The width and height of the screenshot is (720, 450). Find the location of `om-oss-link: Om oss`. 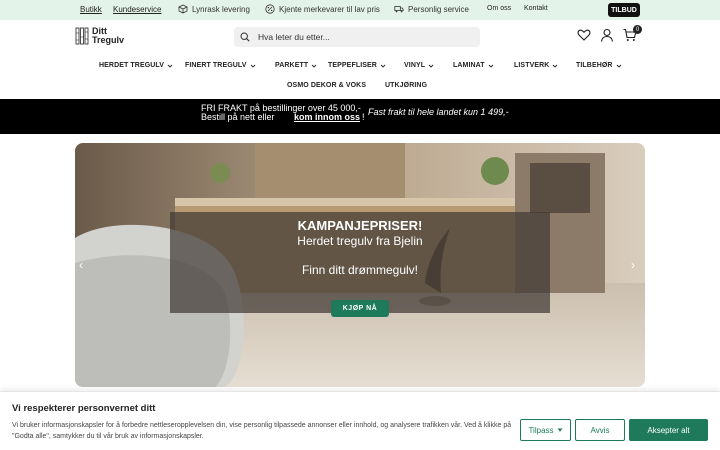

om-oss-link: Om oss is located at coordinates (499, 8).